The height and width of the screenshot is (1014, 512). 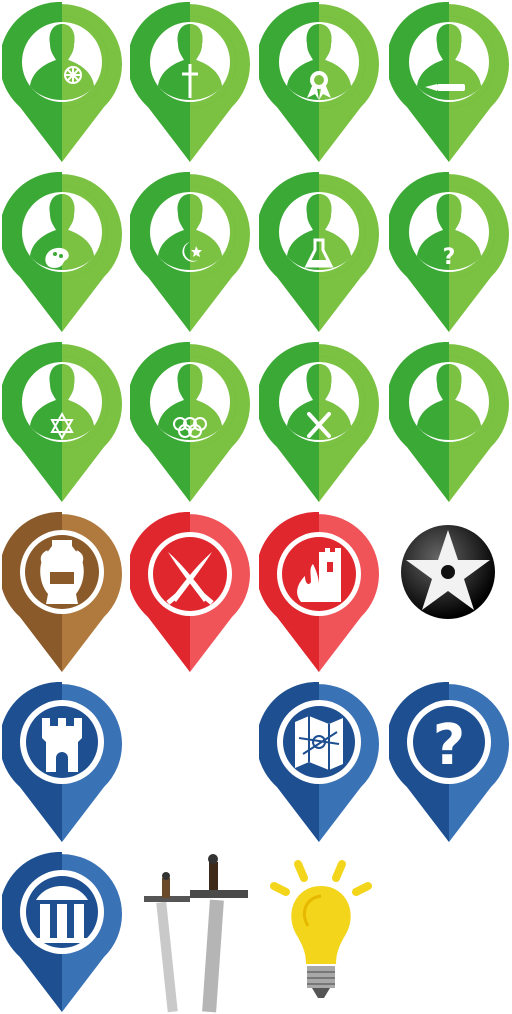 I want to click on sabres-pin-icon, so click(x=190, y=592).